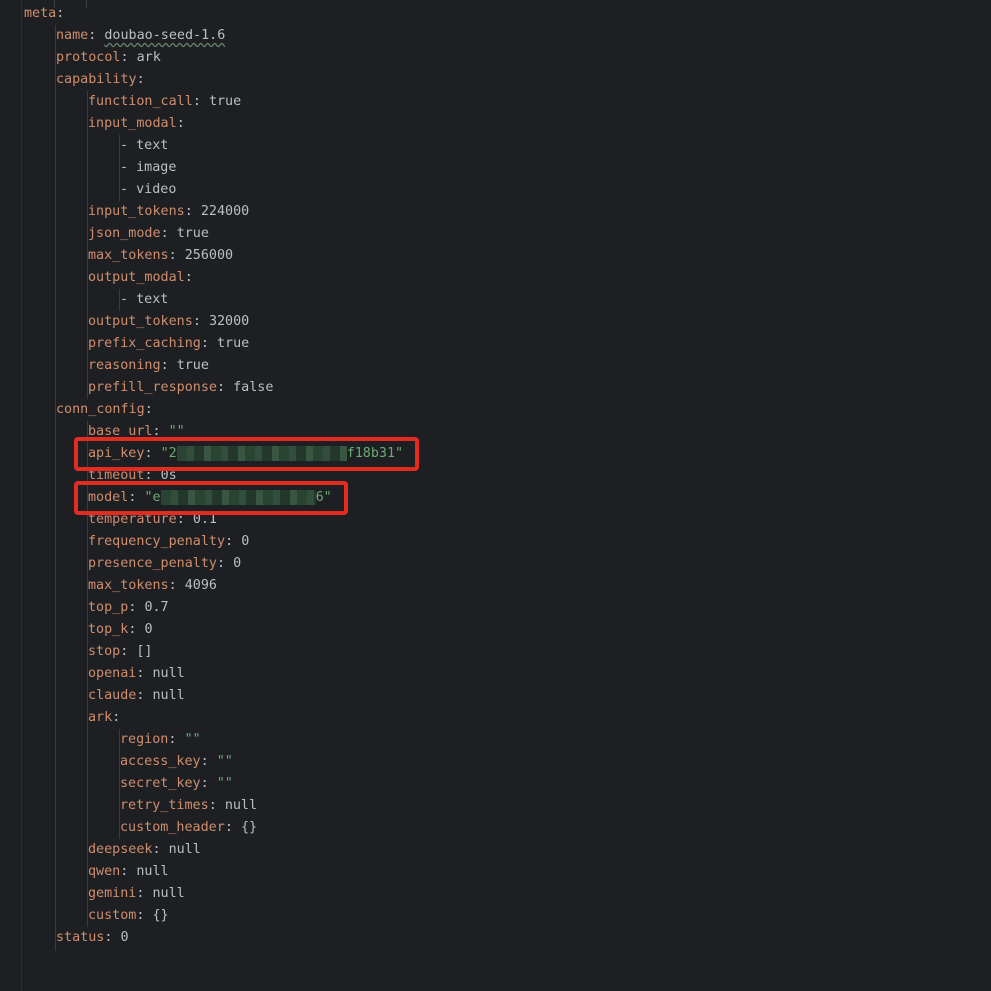 The image size is (991, 991). I want to click on code-line: stop: [], so click(120, 652).